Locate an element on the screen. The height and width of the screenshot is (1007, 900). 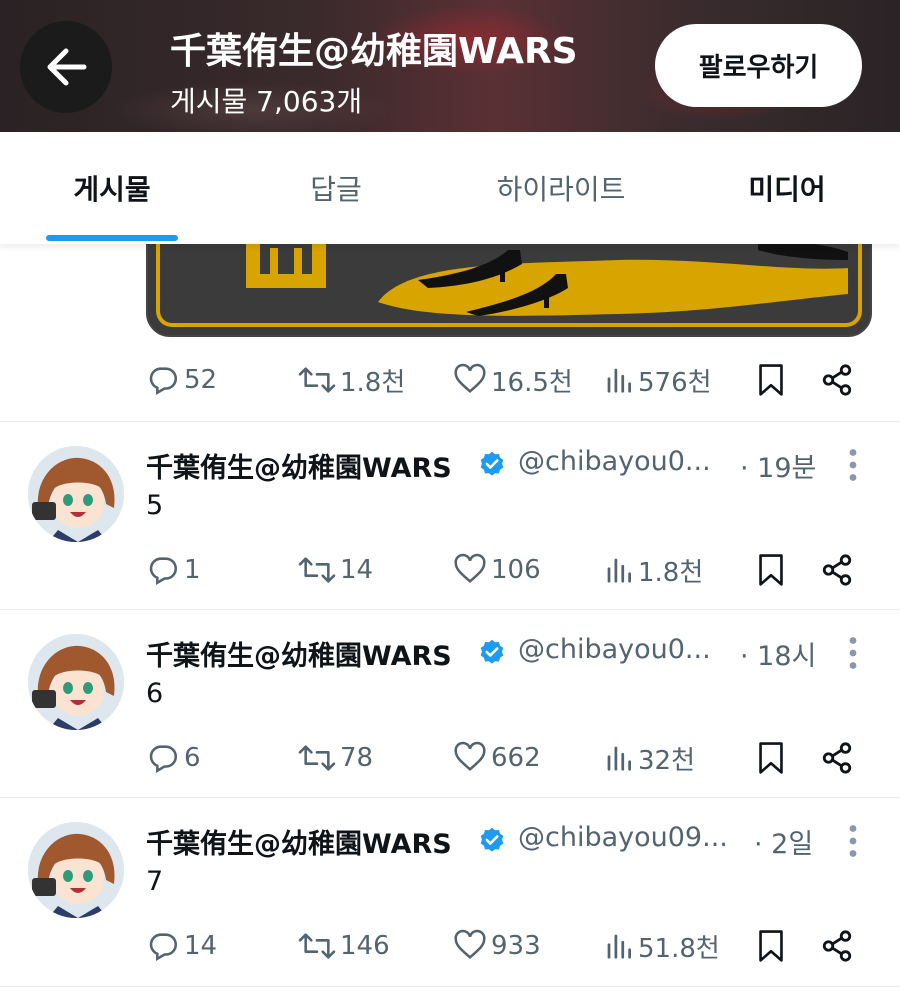
view-count: 576천 is located at coordinates (675, 382).